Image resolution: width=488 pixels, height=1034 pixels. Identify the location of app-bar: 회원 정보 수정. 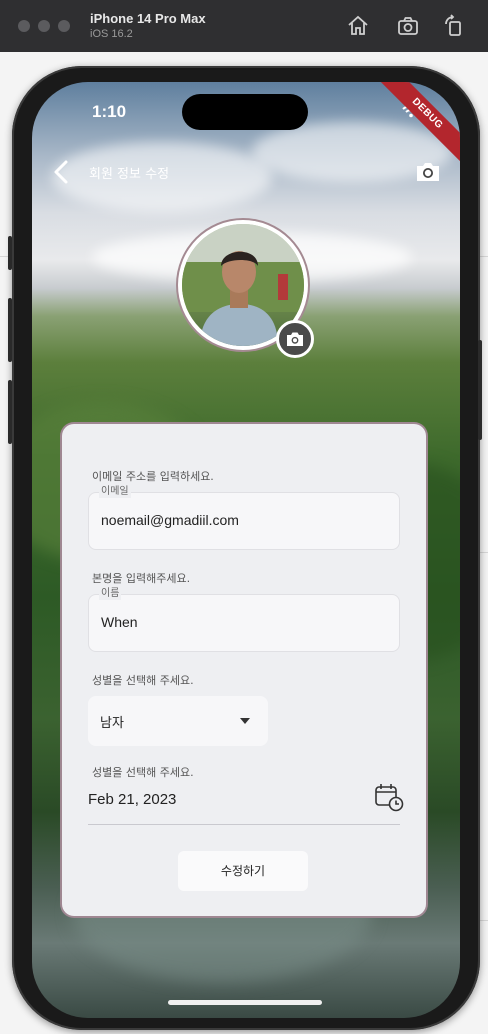
(246, 172).